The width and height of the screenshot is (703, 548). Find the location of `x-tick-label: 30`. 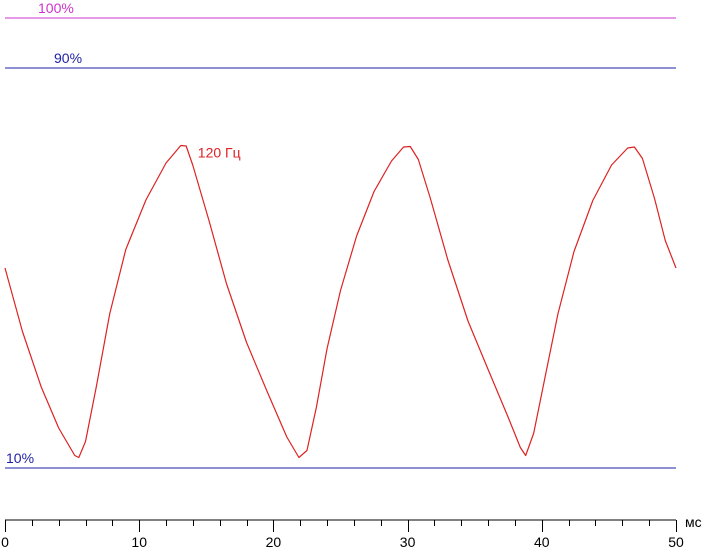

x-tick-label: 30 is located at coordinates (408, 541).